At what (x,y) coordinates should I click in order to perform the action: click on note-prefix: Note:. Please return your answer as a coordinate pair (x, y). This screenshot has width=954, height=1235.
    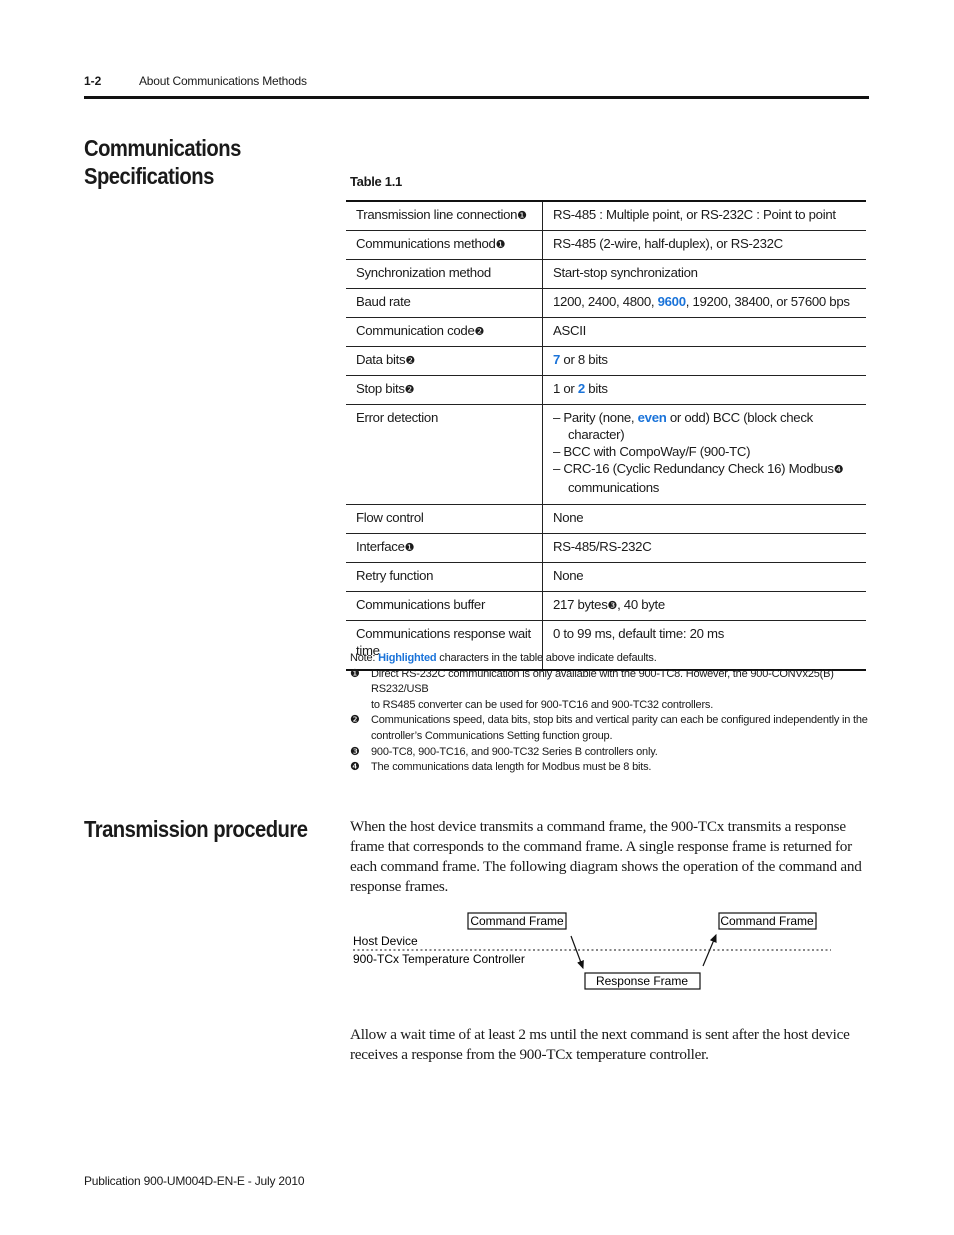
    Looking at the image, I should click on (364, 658).